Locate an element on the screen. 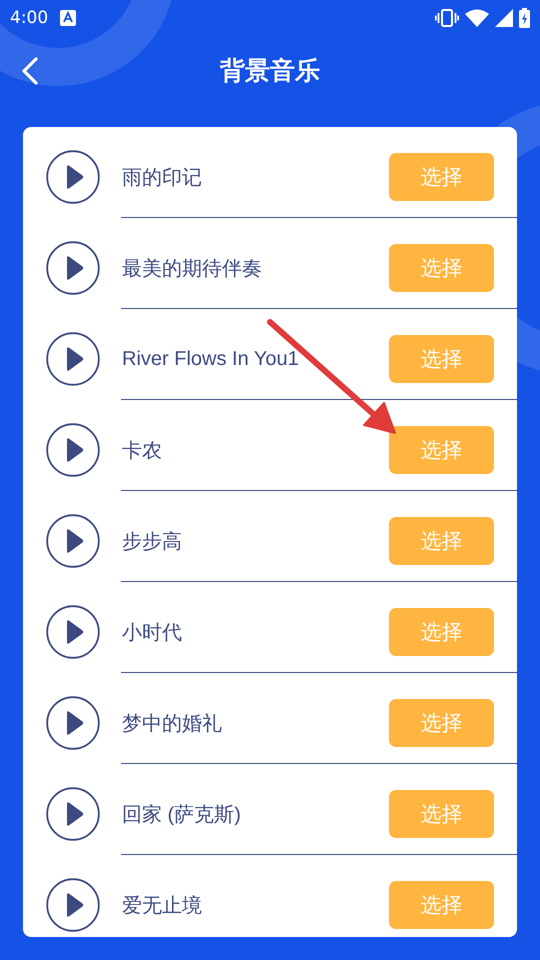 The image size is (540, 960). signal-icon is located at coordinates (504, 18).